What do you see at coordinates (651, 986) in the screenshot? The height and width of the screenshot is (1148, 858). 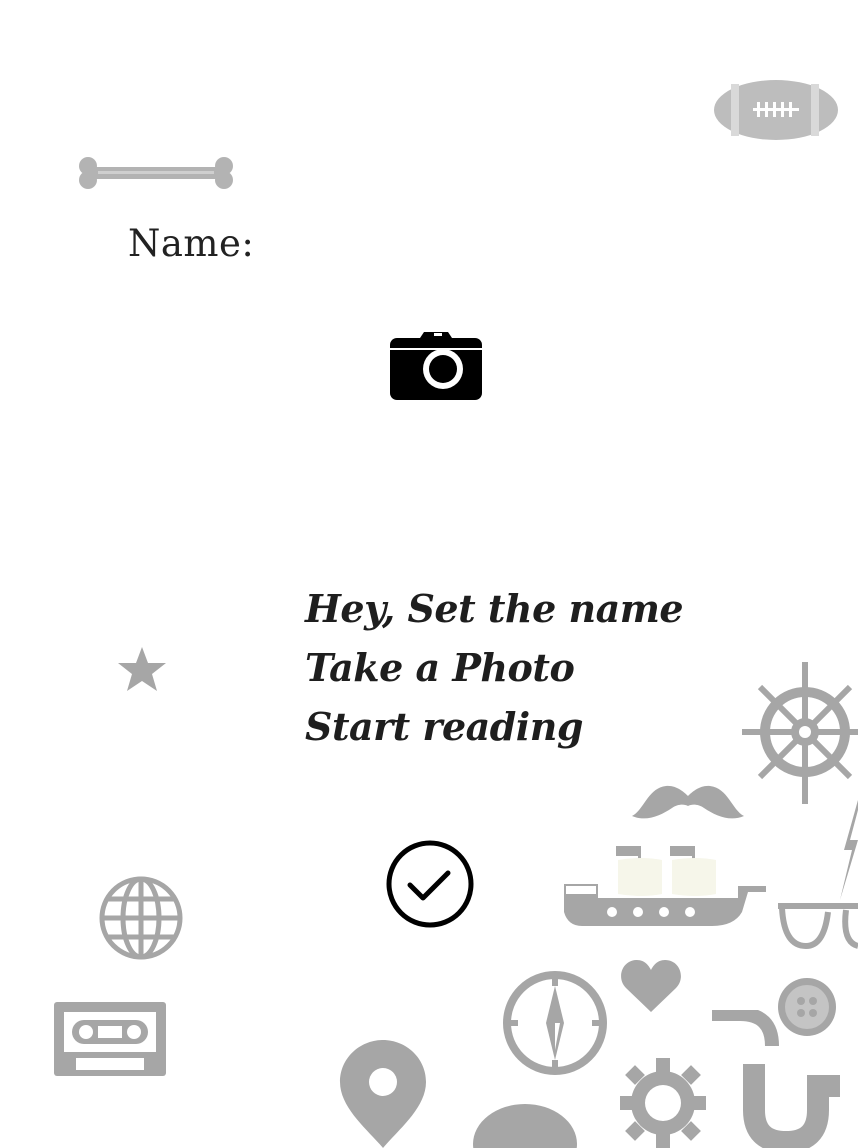 I see `heart-icon` at bounding box center [651, 986].